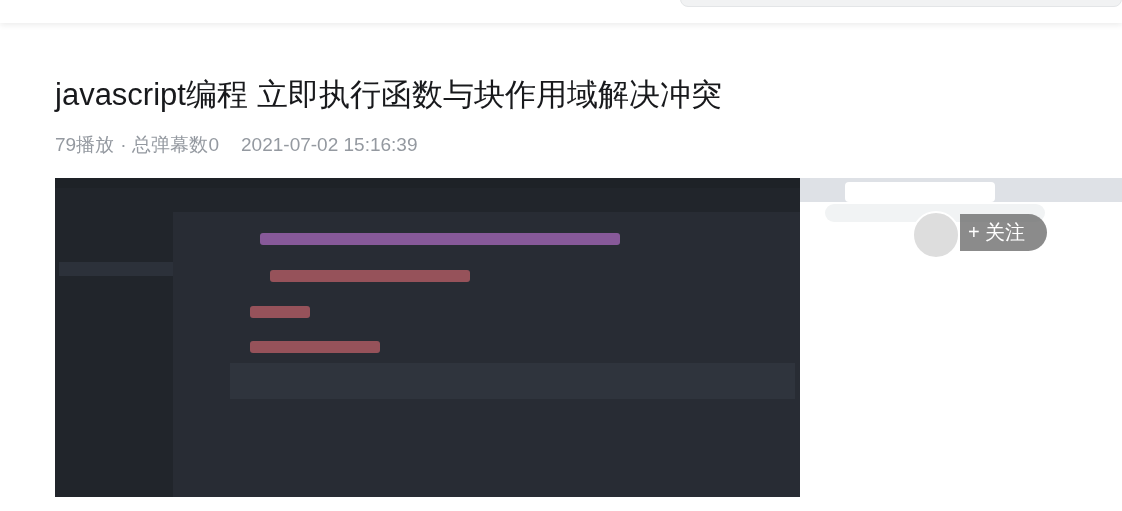  I want to click on upload-date: 2021-07-02 15:16:39, so click(329, 145).